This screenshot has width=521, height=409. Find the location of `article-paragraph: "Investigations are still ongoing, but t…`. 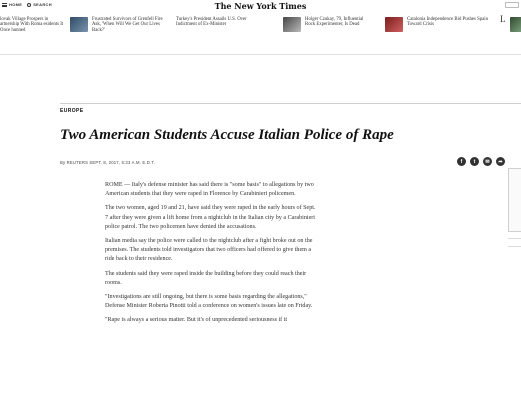

article-paragraph: "Investigations are still ongoing, but t… is located at coordinates (209, 302).